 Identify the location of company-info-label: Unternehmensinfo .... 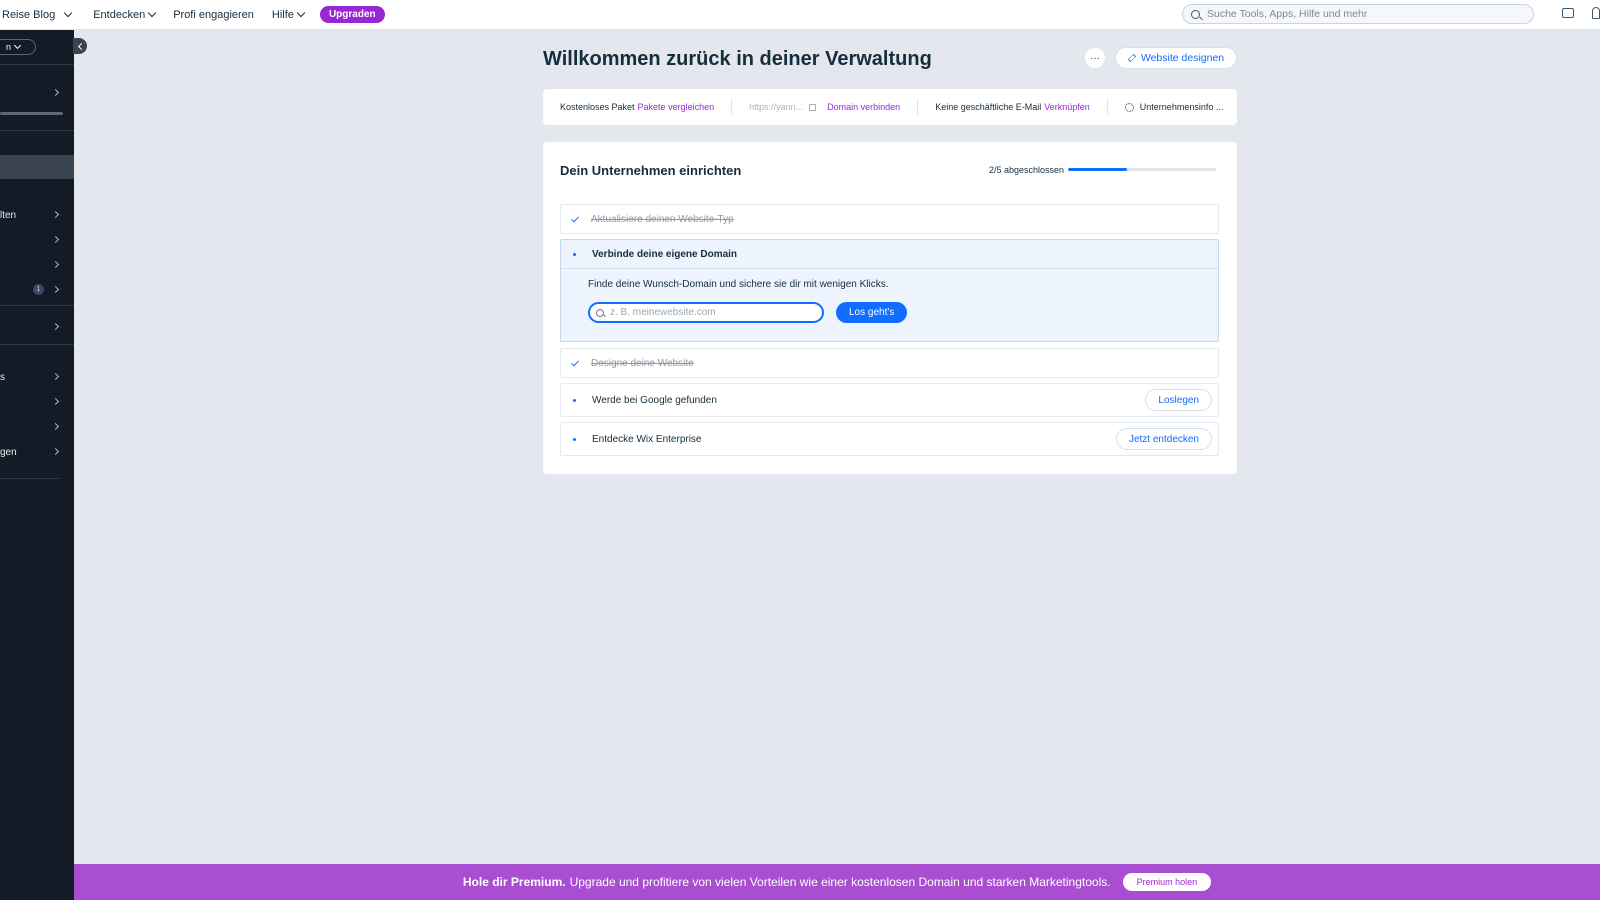
(1181, 107).